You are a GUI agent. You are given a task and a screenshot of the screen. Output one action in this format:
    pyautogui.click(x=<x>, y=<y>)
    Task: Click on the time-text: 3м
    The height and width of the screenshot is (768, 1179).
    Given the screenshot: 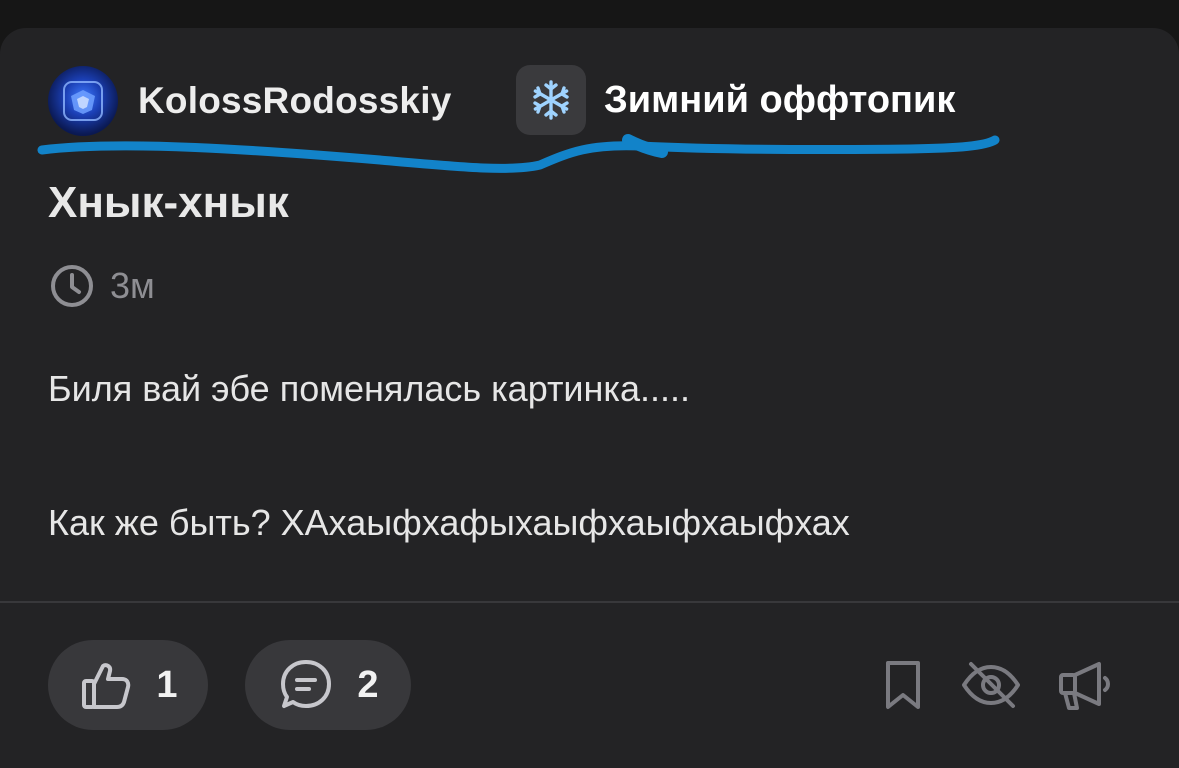 What is the action you would take?
    pyautogui.click(x=132, y=285)
    